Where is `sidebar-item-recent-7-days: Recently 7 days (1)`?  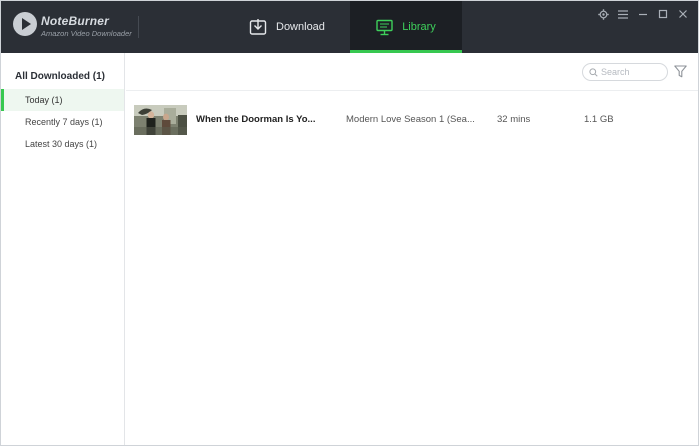 sidebar-item-recent-7-days: Recently 7 days (1) is located at coordinates (62, 122).